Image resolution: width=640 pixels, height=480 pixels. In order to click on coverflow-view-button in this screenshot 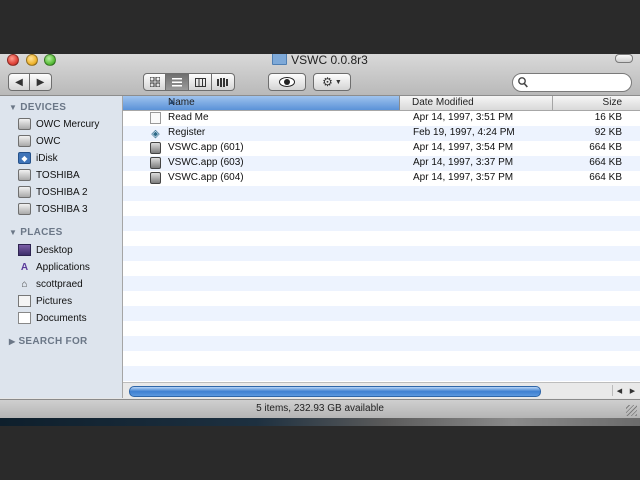, I will do `click(223, 82)`.